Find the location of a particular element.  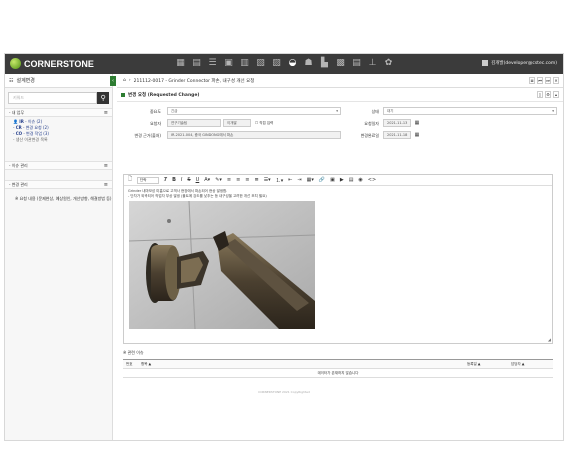

tree-icon: ⊥ is located at coordinates (372, 63).